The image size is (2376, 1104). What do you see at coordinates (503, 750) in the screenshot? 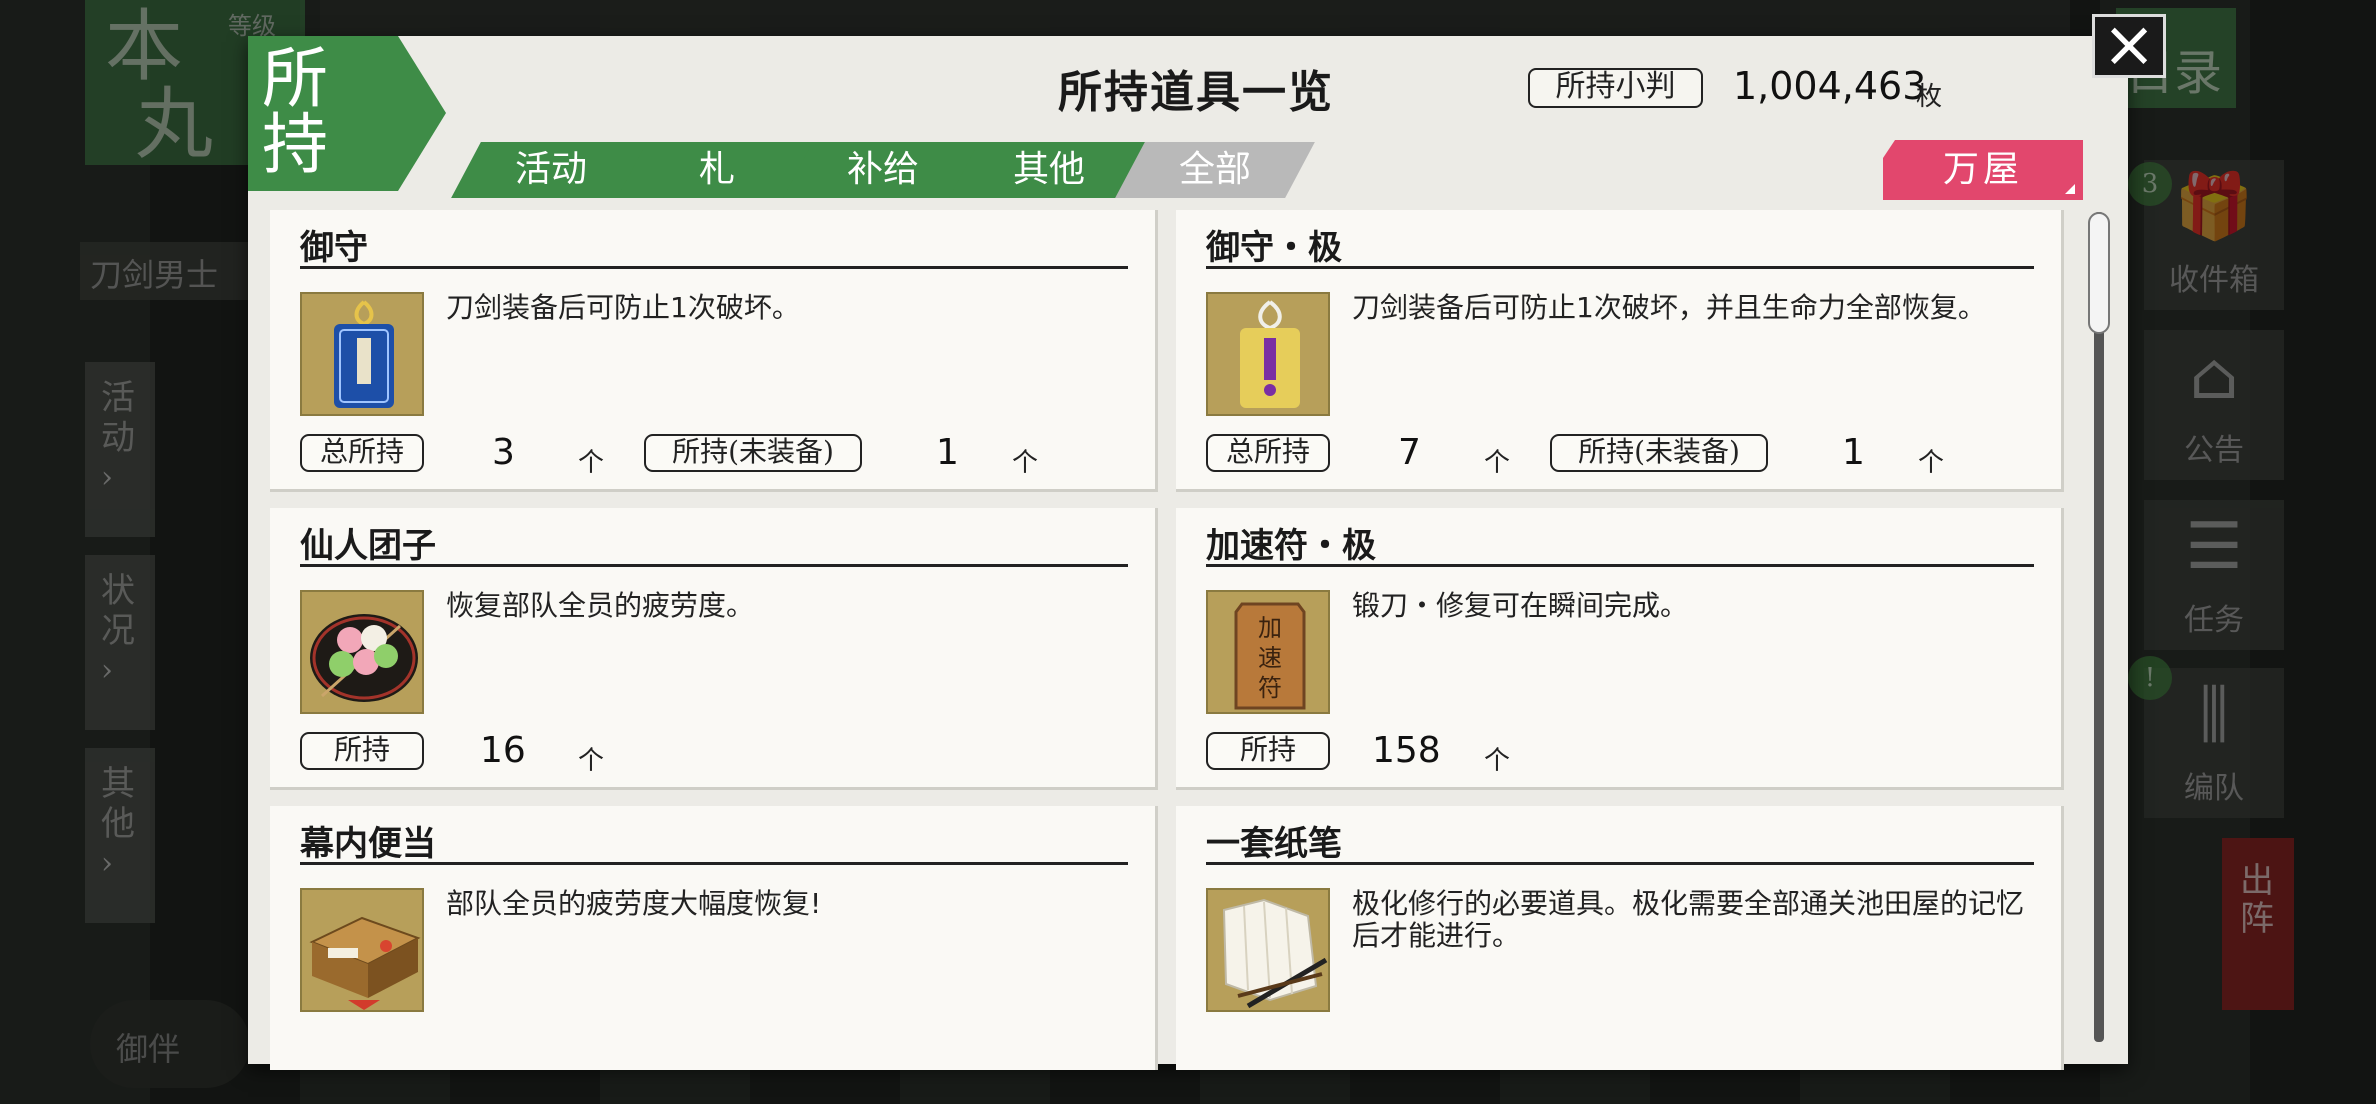
I see `held-count: 16` at bounding box center [503, 750].